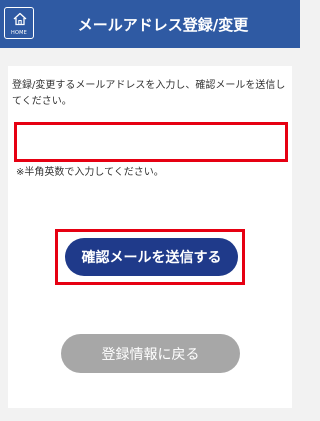  I want to click on header-bar: HOME メールアドレス登録/変更, so click(150, 24).